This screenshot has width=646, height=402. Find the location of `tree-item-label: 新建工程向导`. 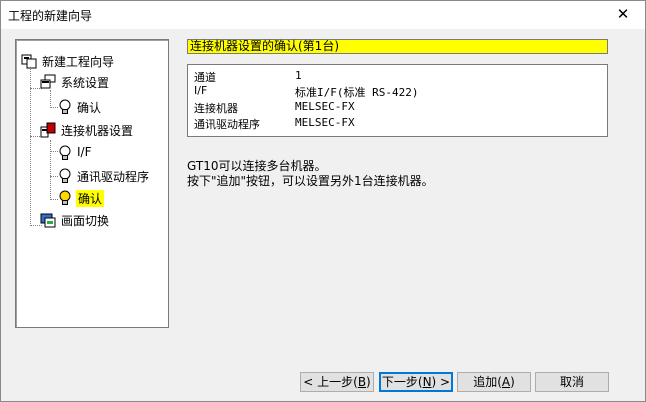

tree-item-label: 新建工程向导 is located at coordinates (78, 62).